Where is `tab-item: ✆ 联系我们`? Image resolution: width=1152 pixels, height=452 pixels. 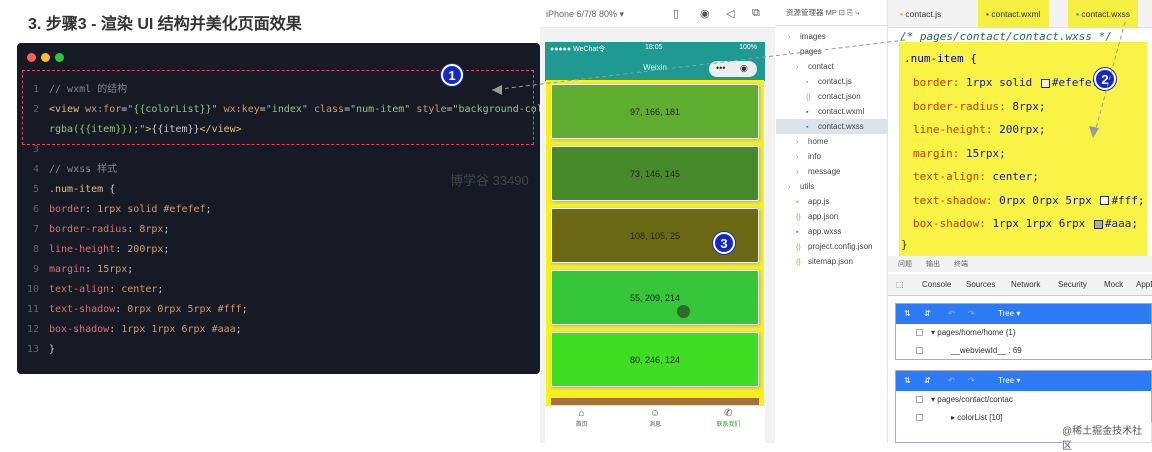 tab-item: ✆ 联系我们 is located at coordinates (728, 420).